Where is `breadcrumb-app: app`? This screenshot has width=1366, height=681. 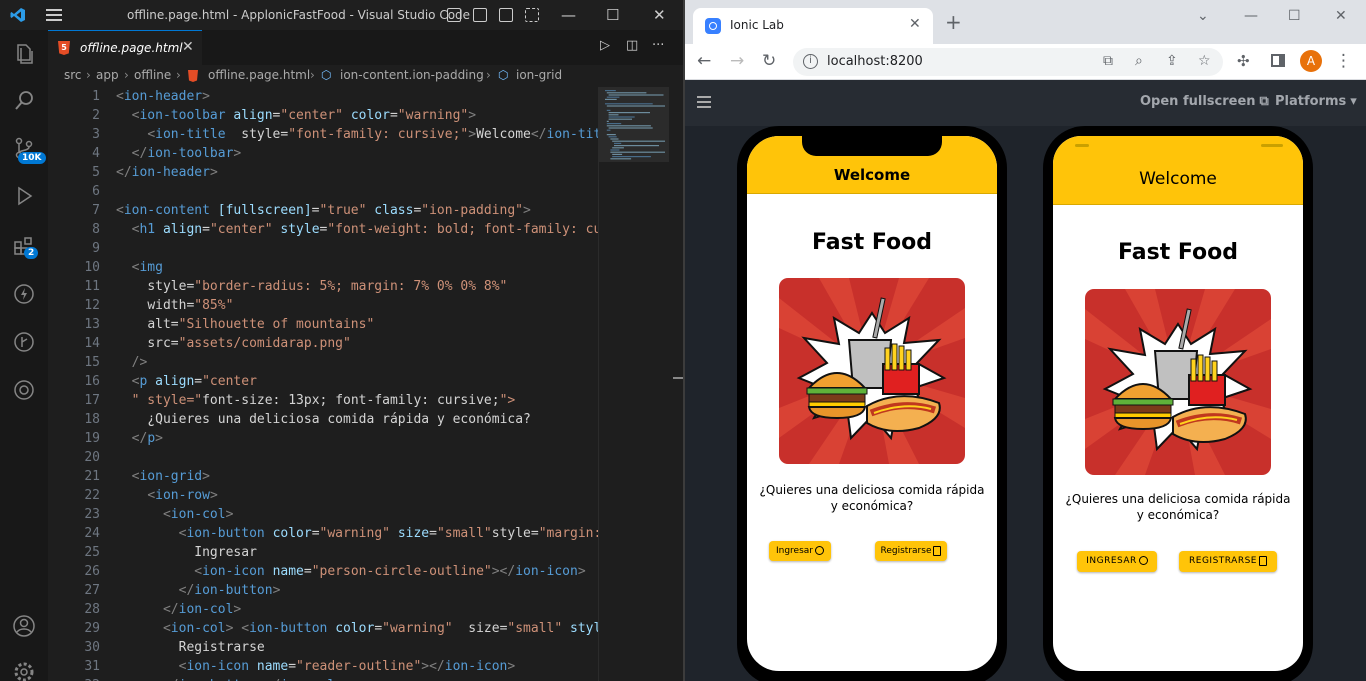
breadcrumb-app: app is located at coordinates (107, 75).